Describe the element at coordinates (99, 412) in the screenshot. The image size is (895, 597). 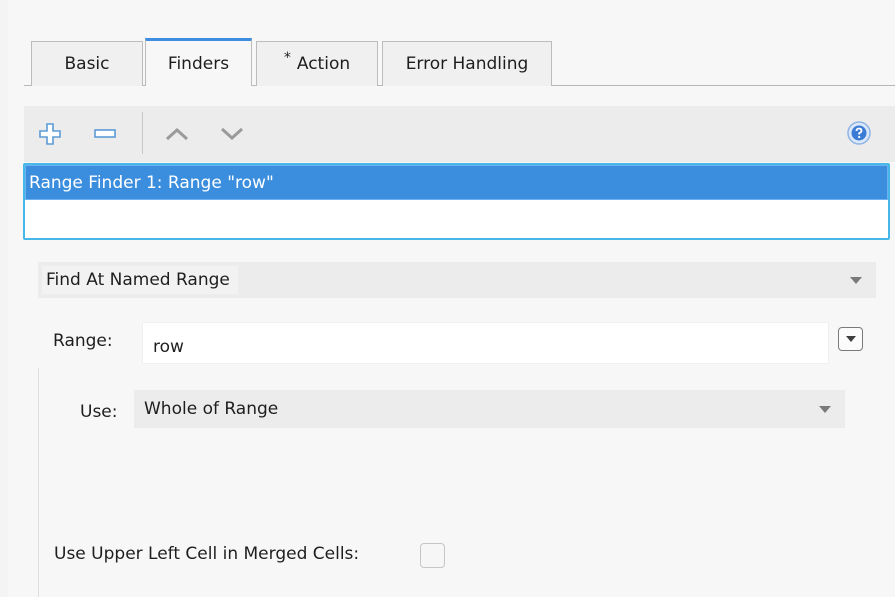
I see `use-label: Use:` at that location.